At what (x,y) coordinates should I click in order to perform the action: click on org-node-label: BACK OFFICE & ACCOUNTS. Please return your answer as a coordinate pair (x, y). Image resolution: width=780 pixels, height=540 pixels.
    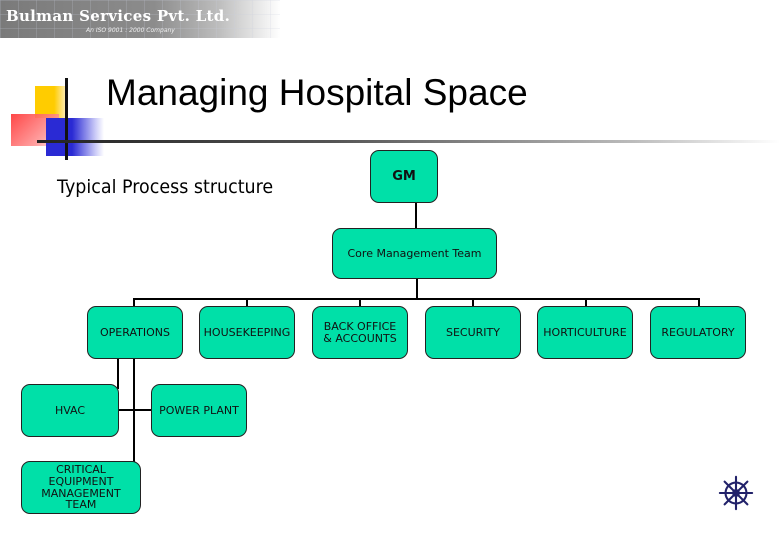
    Looking at the image, I should click on (360, 332).